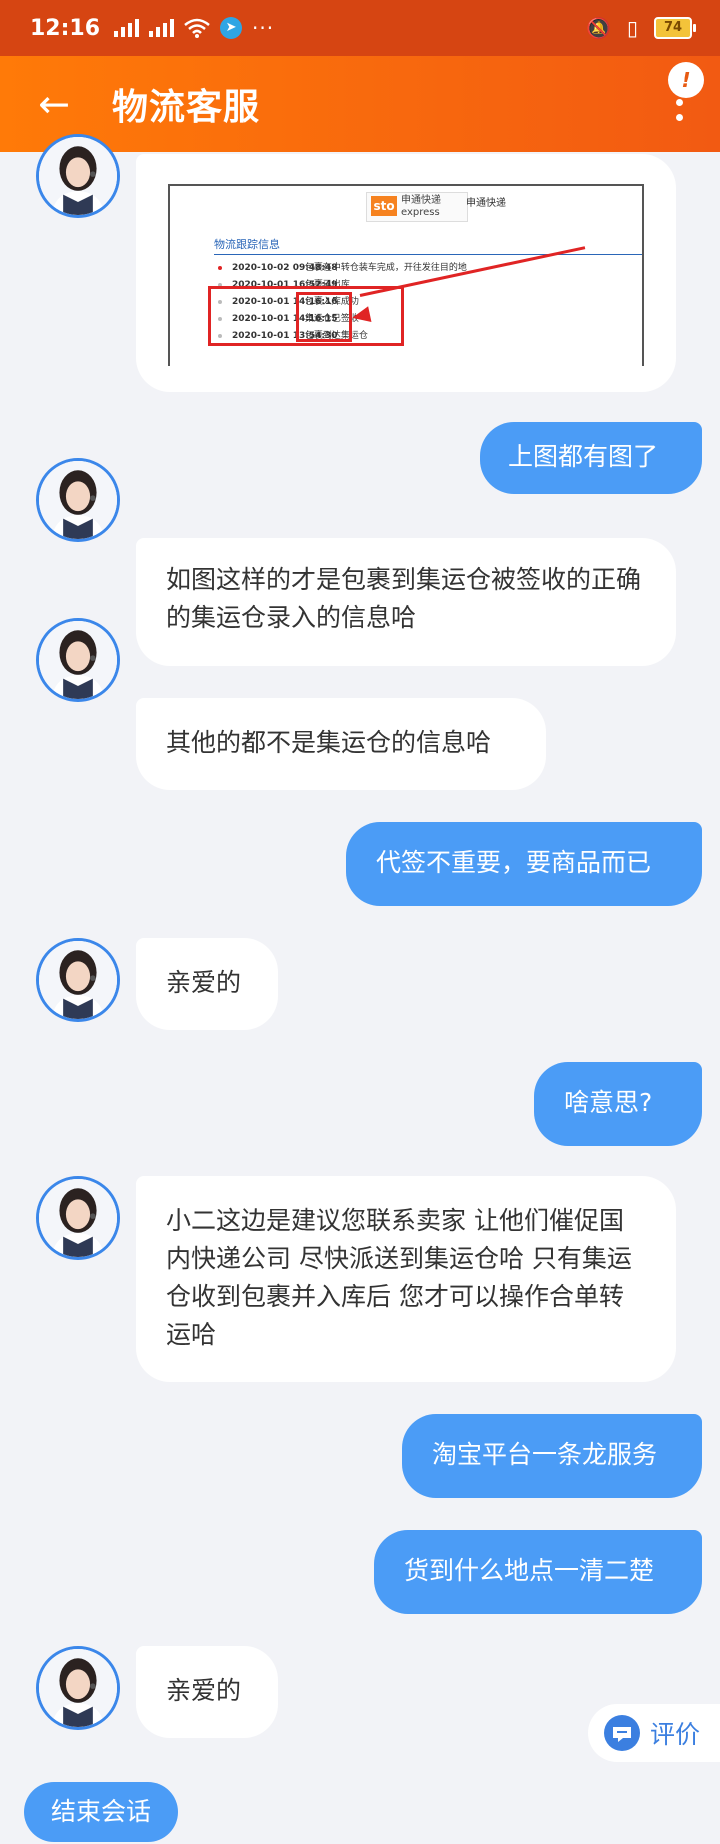  Describe the element at coordinates (618, 1104) in the screenshot. I see `message-user: 啥意思?` at that location.